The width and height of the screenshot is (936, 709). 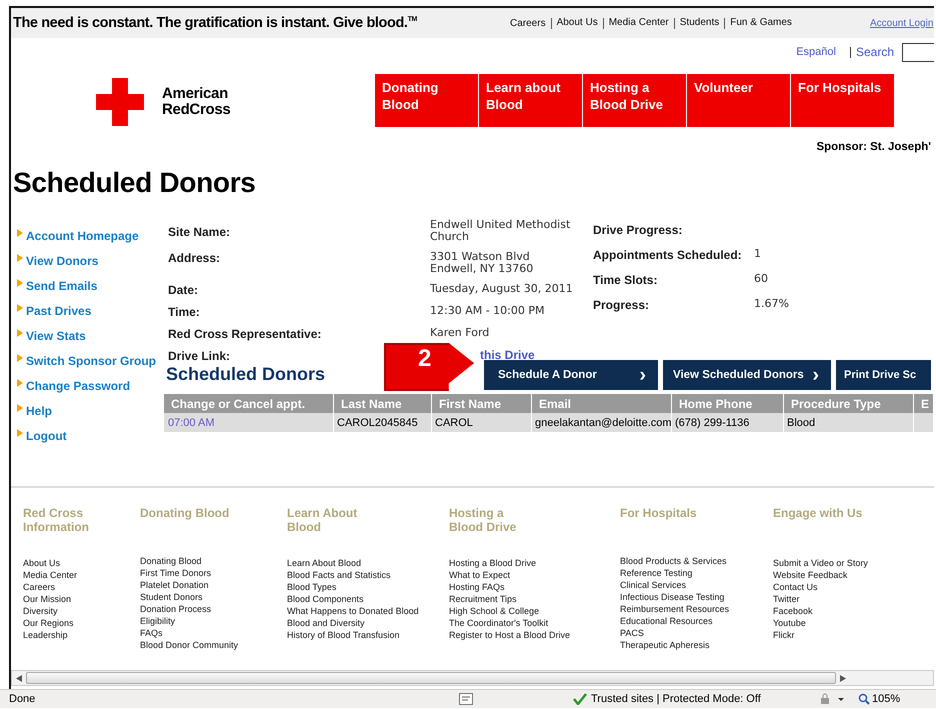 What do you see at coordinates (739, 100) in the screenshot?
I see `nav-tab: Volunteer` at bounding box center [739, 100].